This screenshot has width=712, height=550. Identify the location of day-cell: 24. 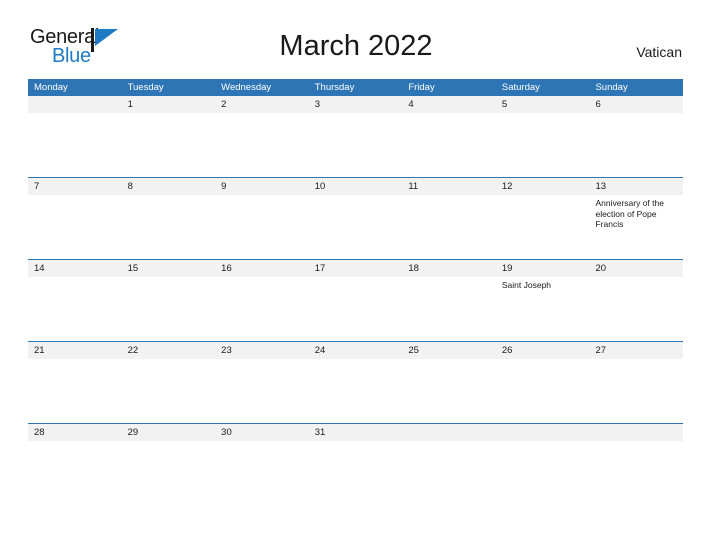
(356, 382).